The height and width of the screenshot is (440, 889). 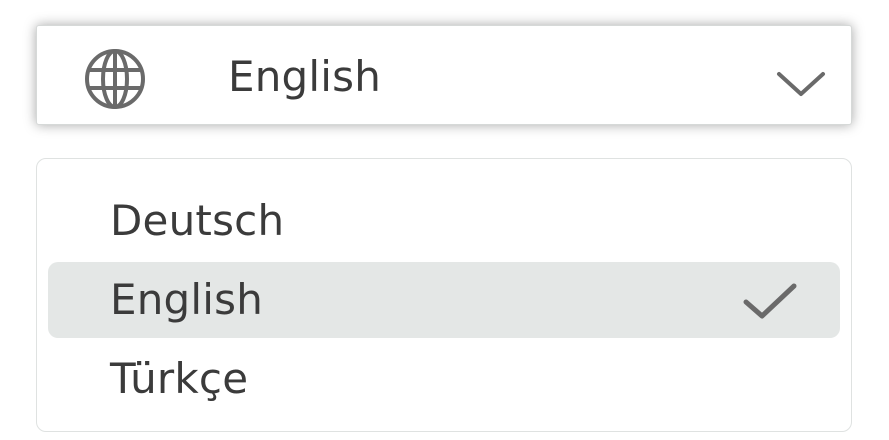 What do you see at coordinates (197, 220) in the screenshot?
I see `language-option-label: Deutsch` at bounding box center [197, 220].